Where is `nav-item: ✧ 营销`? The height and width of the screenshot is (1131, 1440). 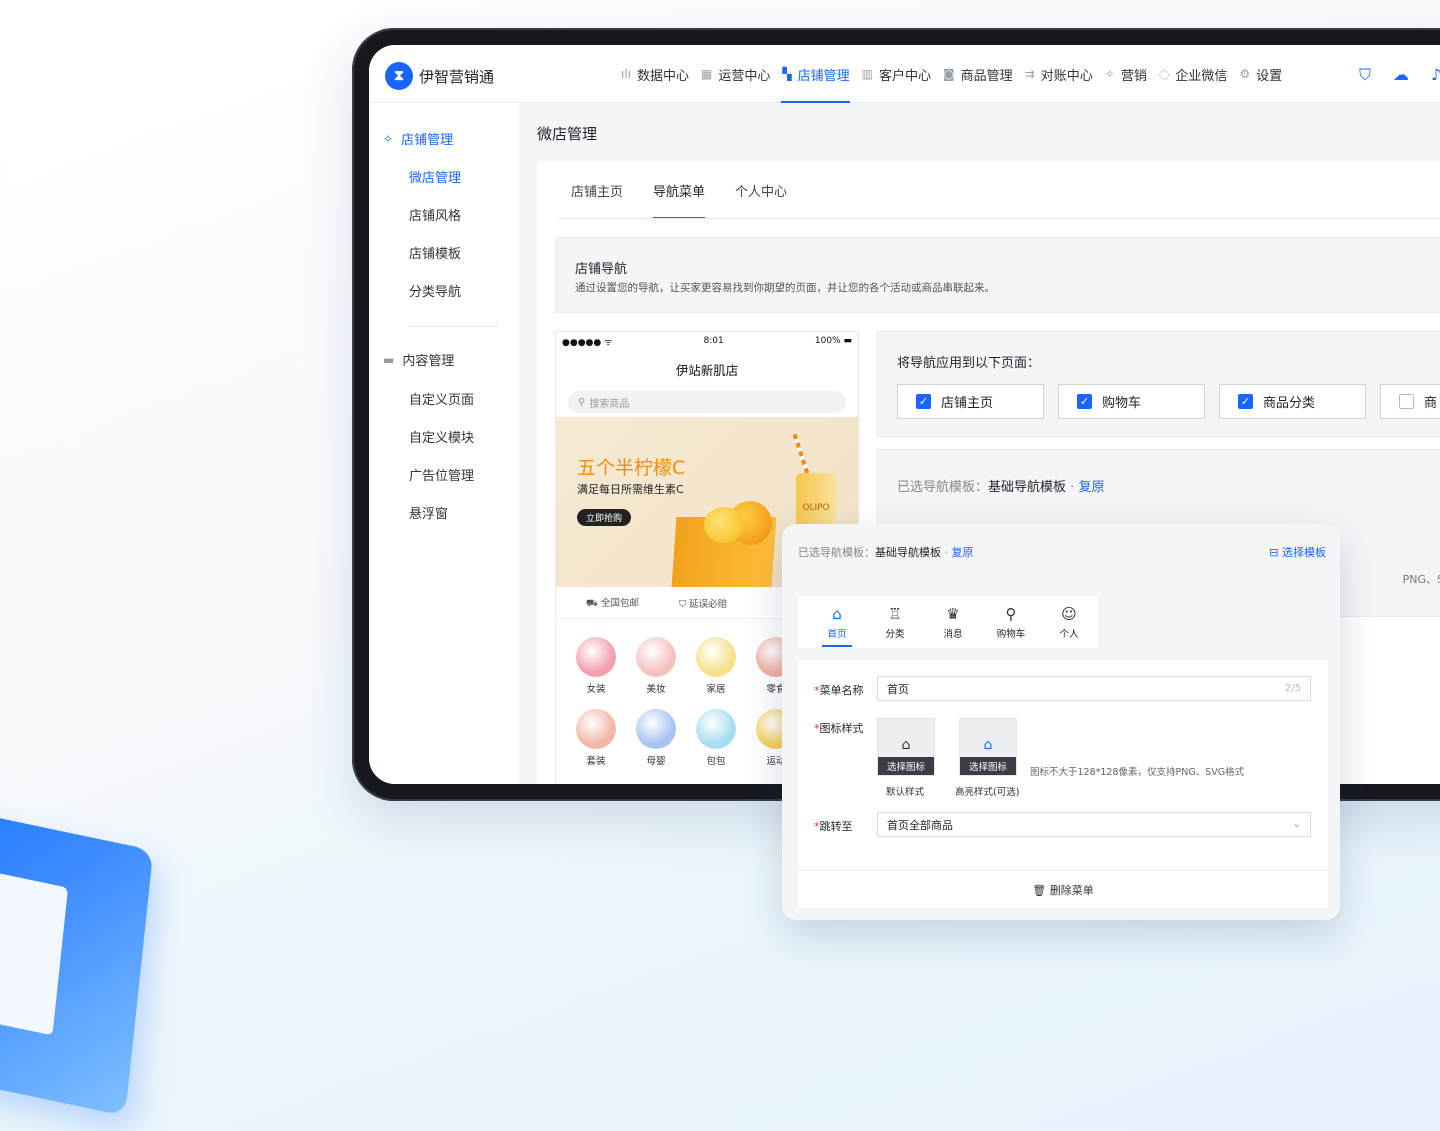 nav-item: ✧ 营销 is located at coordinates (1126, 74).